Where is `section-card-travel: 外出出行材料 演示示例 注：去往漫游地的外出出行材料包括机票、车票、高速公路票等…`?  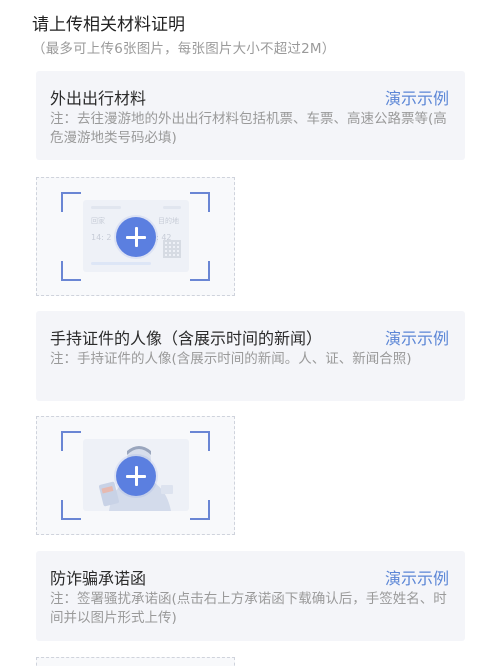
section-card-travel: 外出出行材料 演示示例 注：去往漫游地的外出出行材料包括机票、车票、高速公路票等… is located at coordinates (250, 115).